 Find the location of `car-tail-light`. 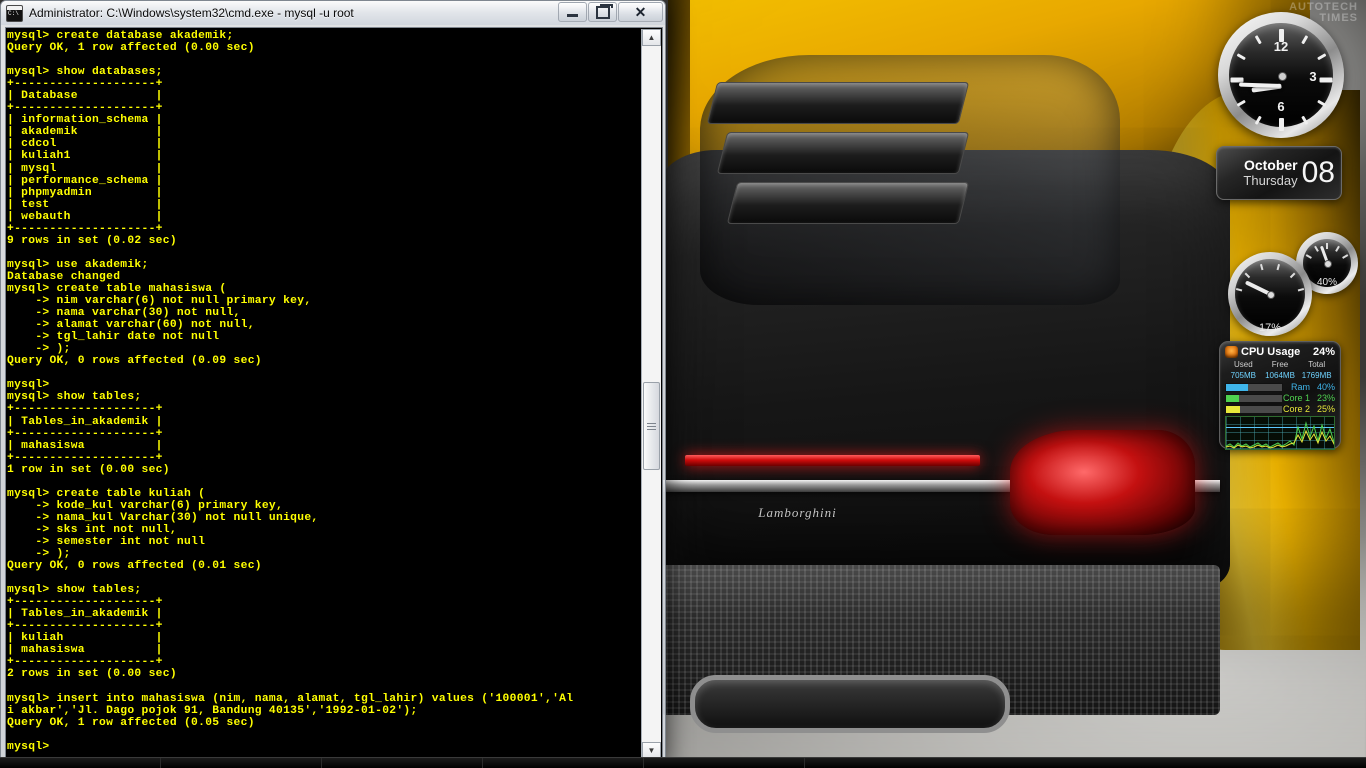

car-tail-light is located at coordinates (1102, 482).